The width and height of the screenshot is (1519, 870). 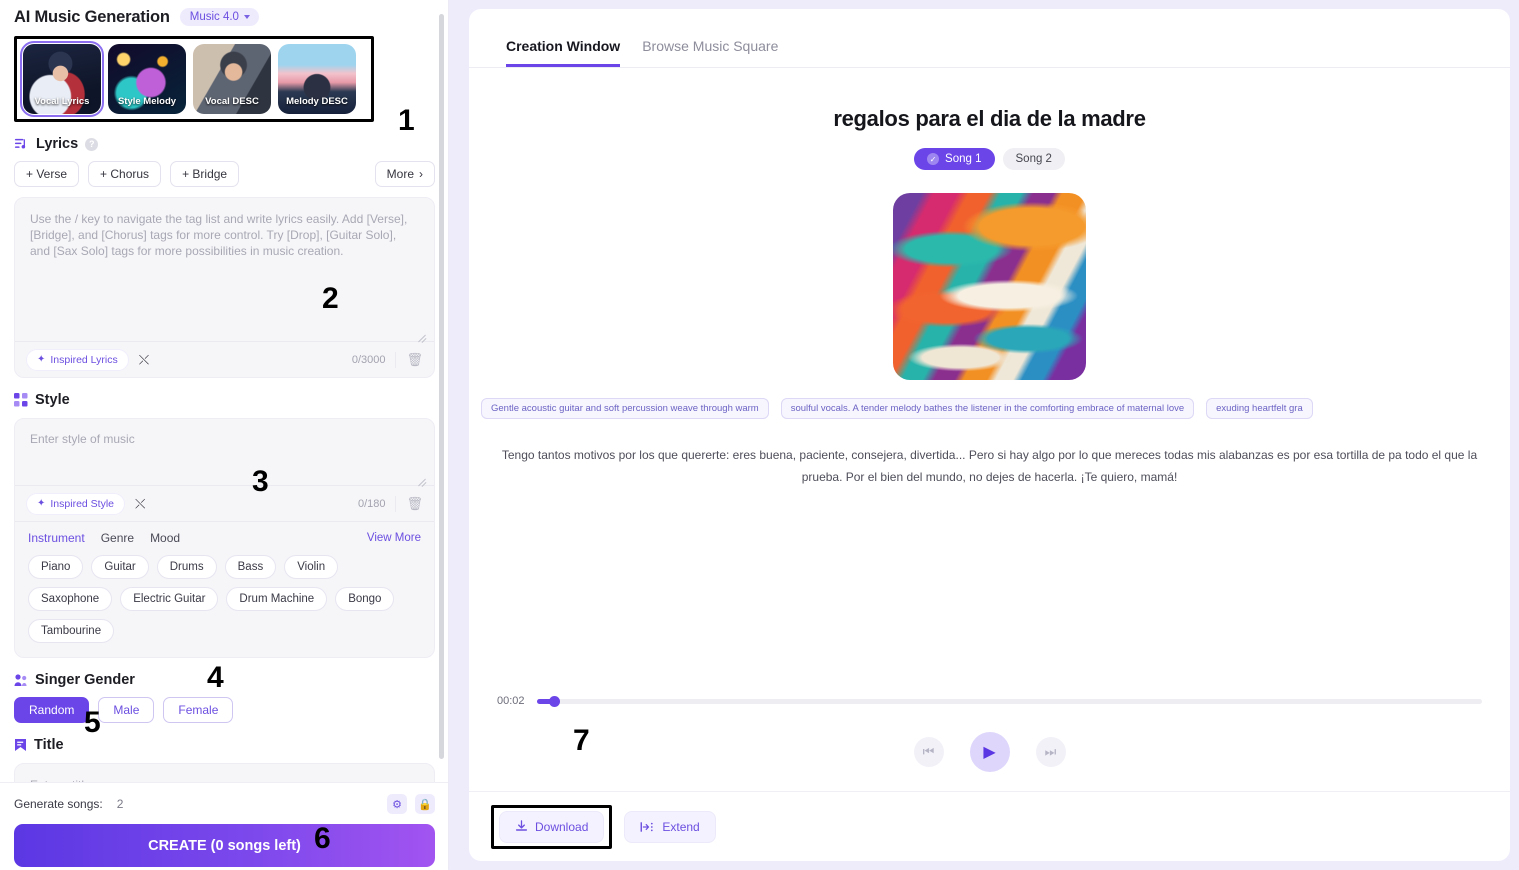 What do you see at coordinates (397, 804) in the screenshot?
I see `gear-icon: ⚙` at bounding box center [397, 804].